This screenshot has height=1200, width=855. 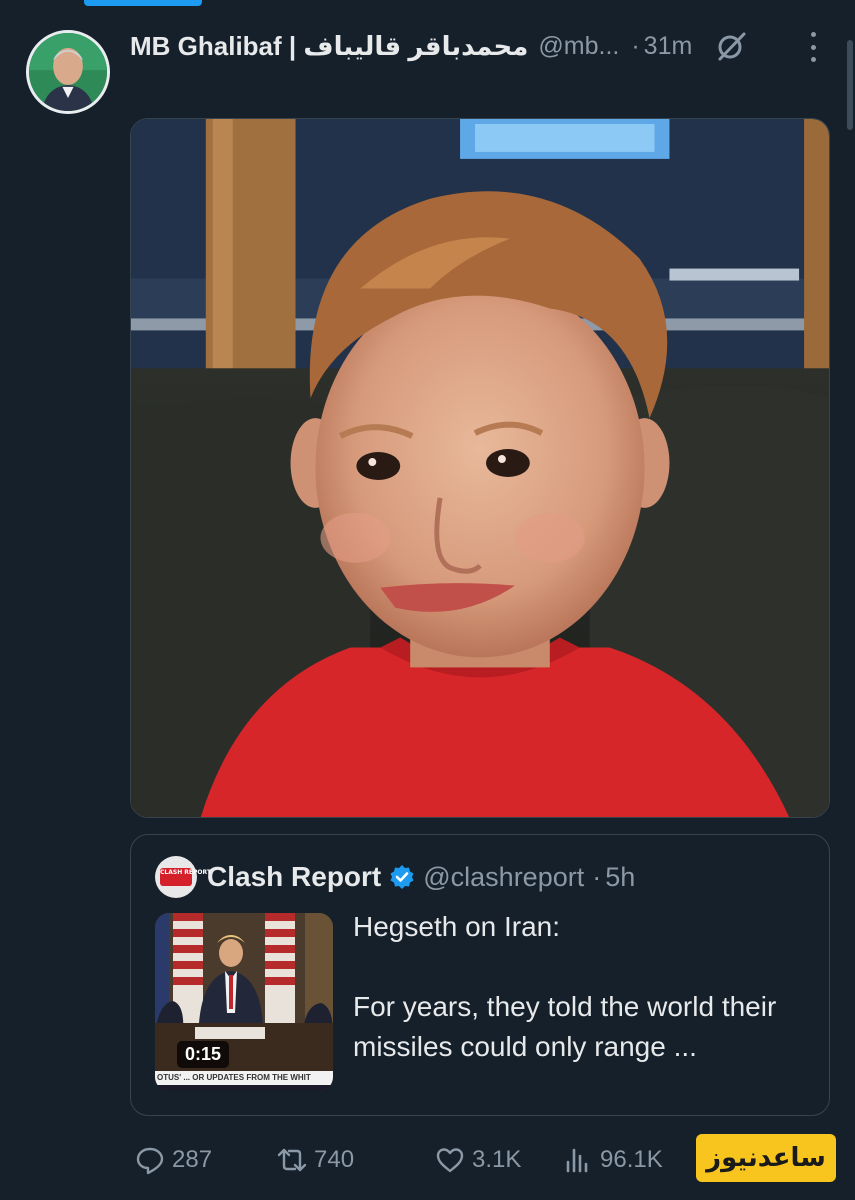 I want to click on retweet-icon, so click(x=292, y=1160).